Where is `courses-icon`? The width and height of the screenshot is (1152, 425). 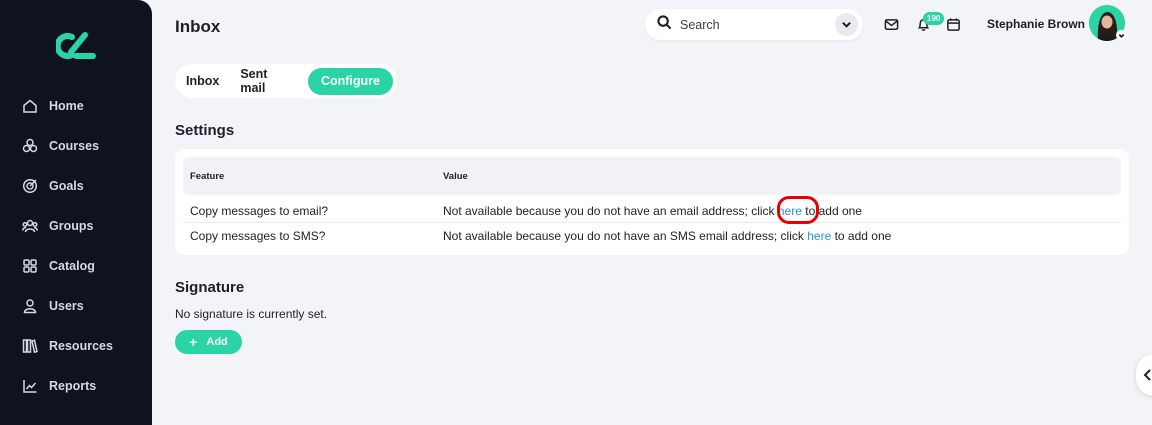
courses-icon is located at coordinates (30, 146).